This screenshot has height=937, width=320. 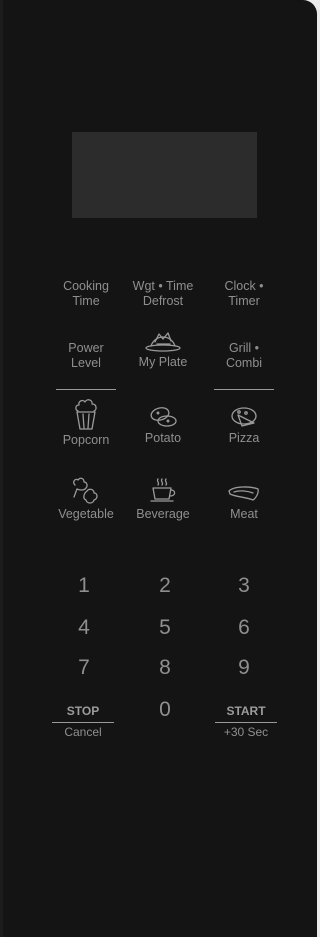 I want to click on potato-label: Potato, so click(x=163, y=438).